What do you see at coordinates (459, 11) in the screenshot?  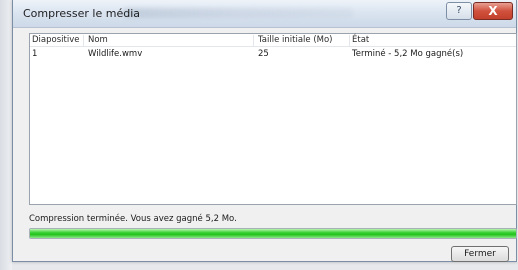 I see `help-button: ?` at bounding box center [459, 11].